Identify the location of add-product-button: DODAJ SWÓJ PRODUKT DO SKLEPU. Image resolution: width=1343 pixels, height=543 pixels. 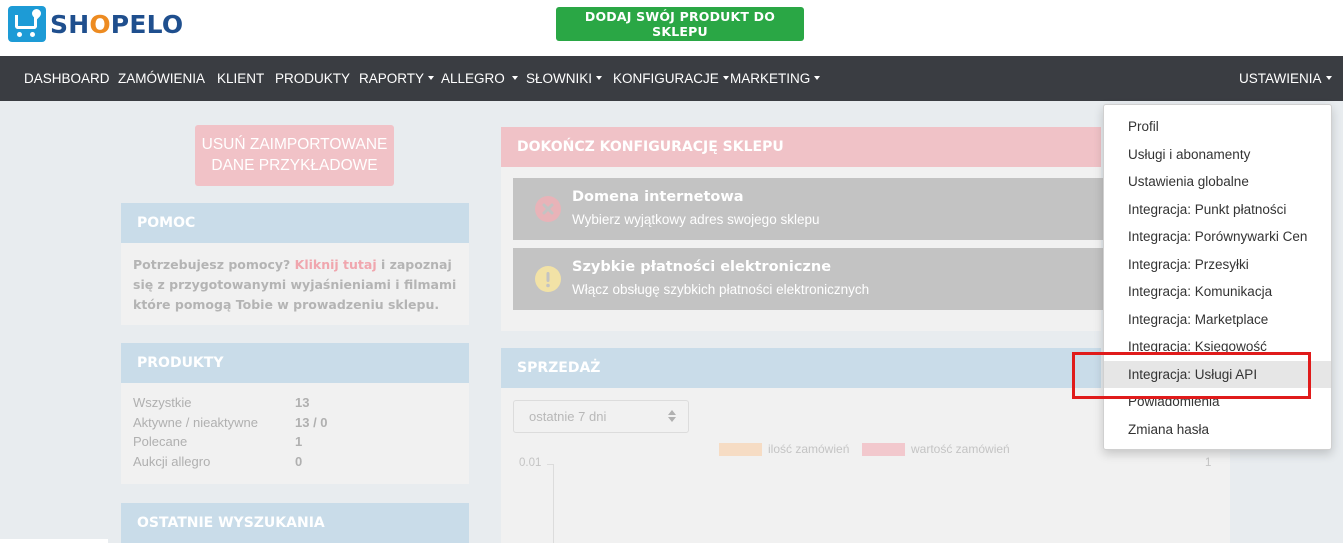
(680, 24).